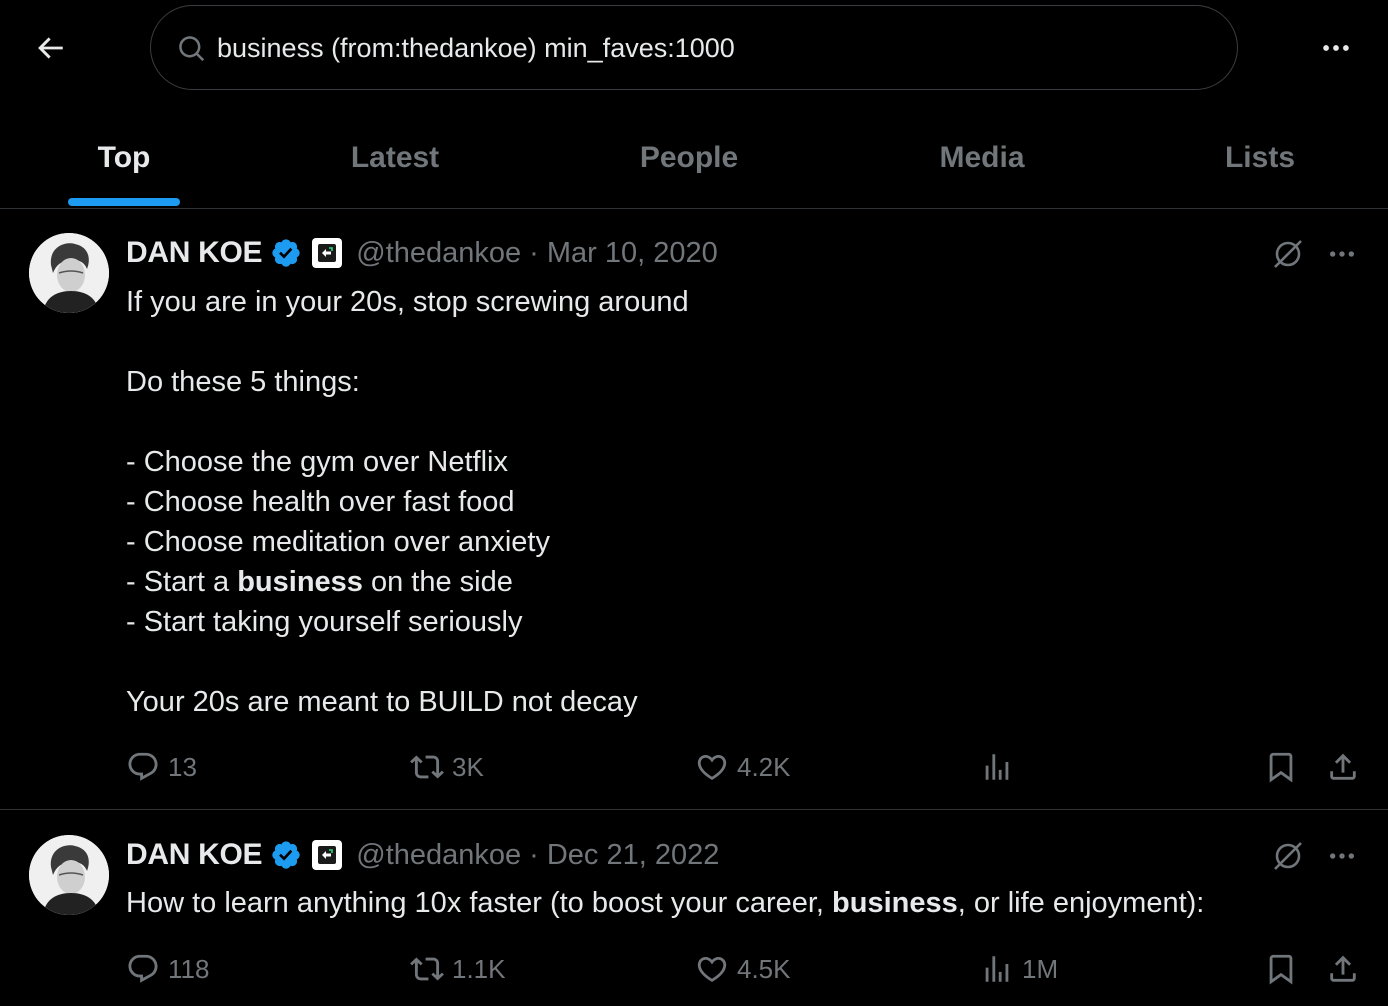 The image size is (1388, 1006). I want to click on tab-media: Media, so click(982, 158).